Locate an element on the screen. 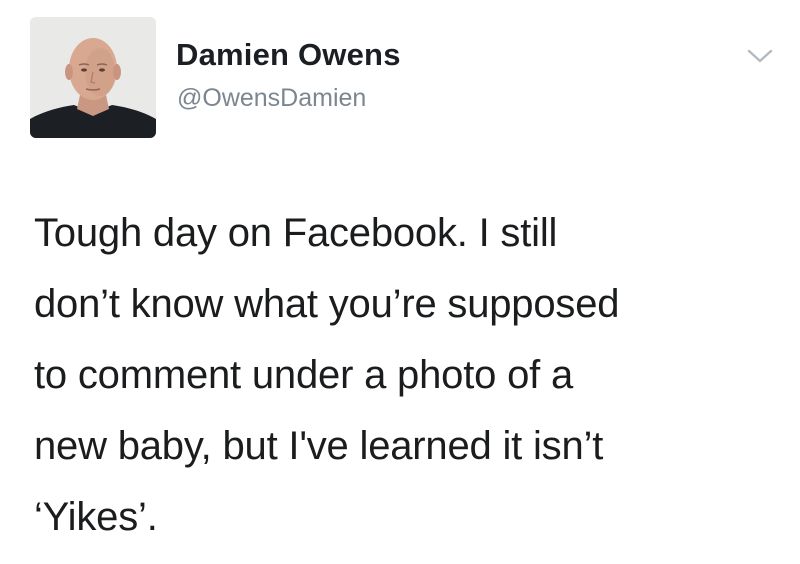  avatar is located at coordinates (93, 77).